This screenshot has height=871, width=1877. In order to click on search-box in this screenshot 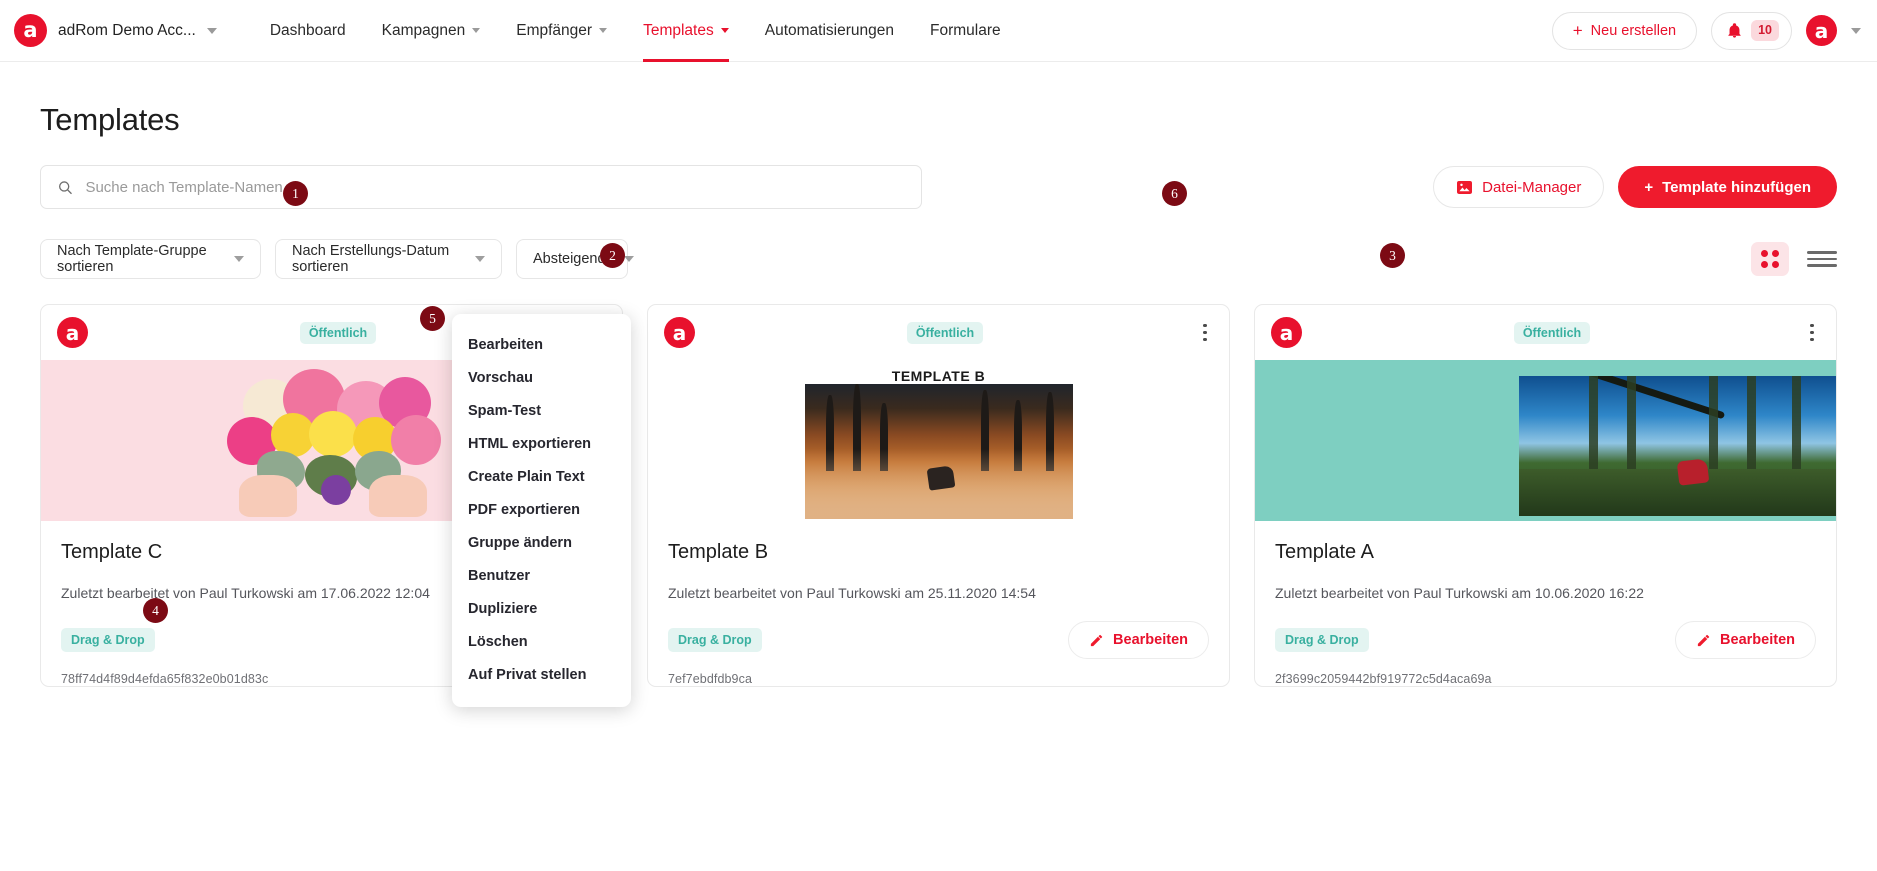, I will do `click(481, 187)`.